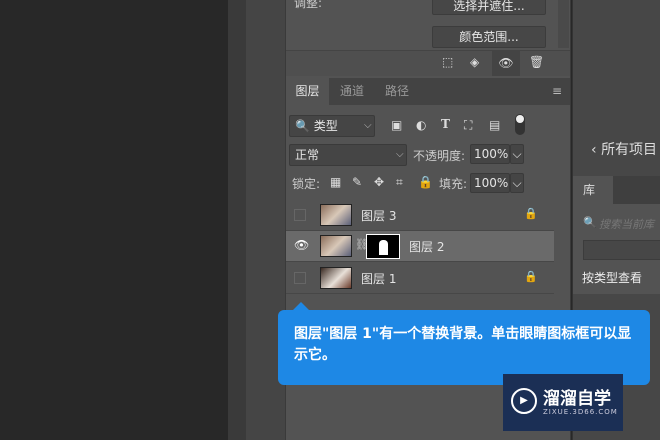 The image size is (660, 440). I want to click on layer-row: 图层 1 🔒, so click(420, 278).